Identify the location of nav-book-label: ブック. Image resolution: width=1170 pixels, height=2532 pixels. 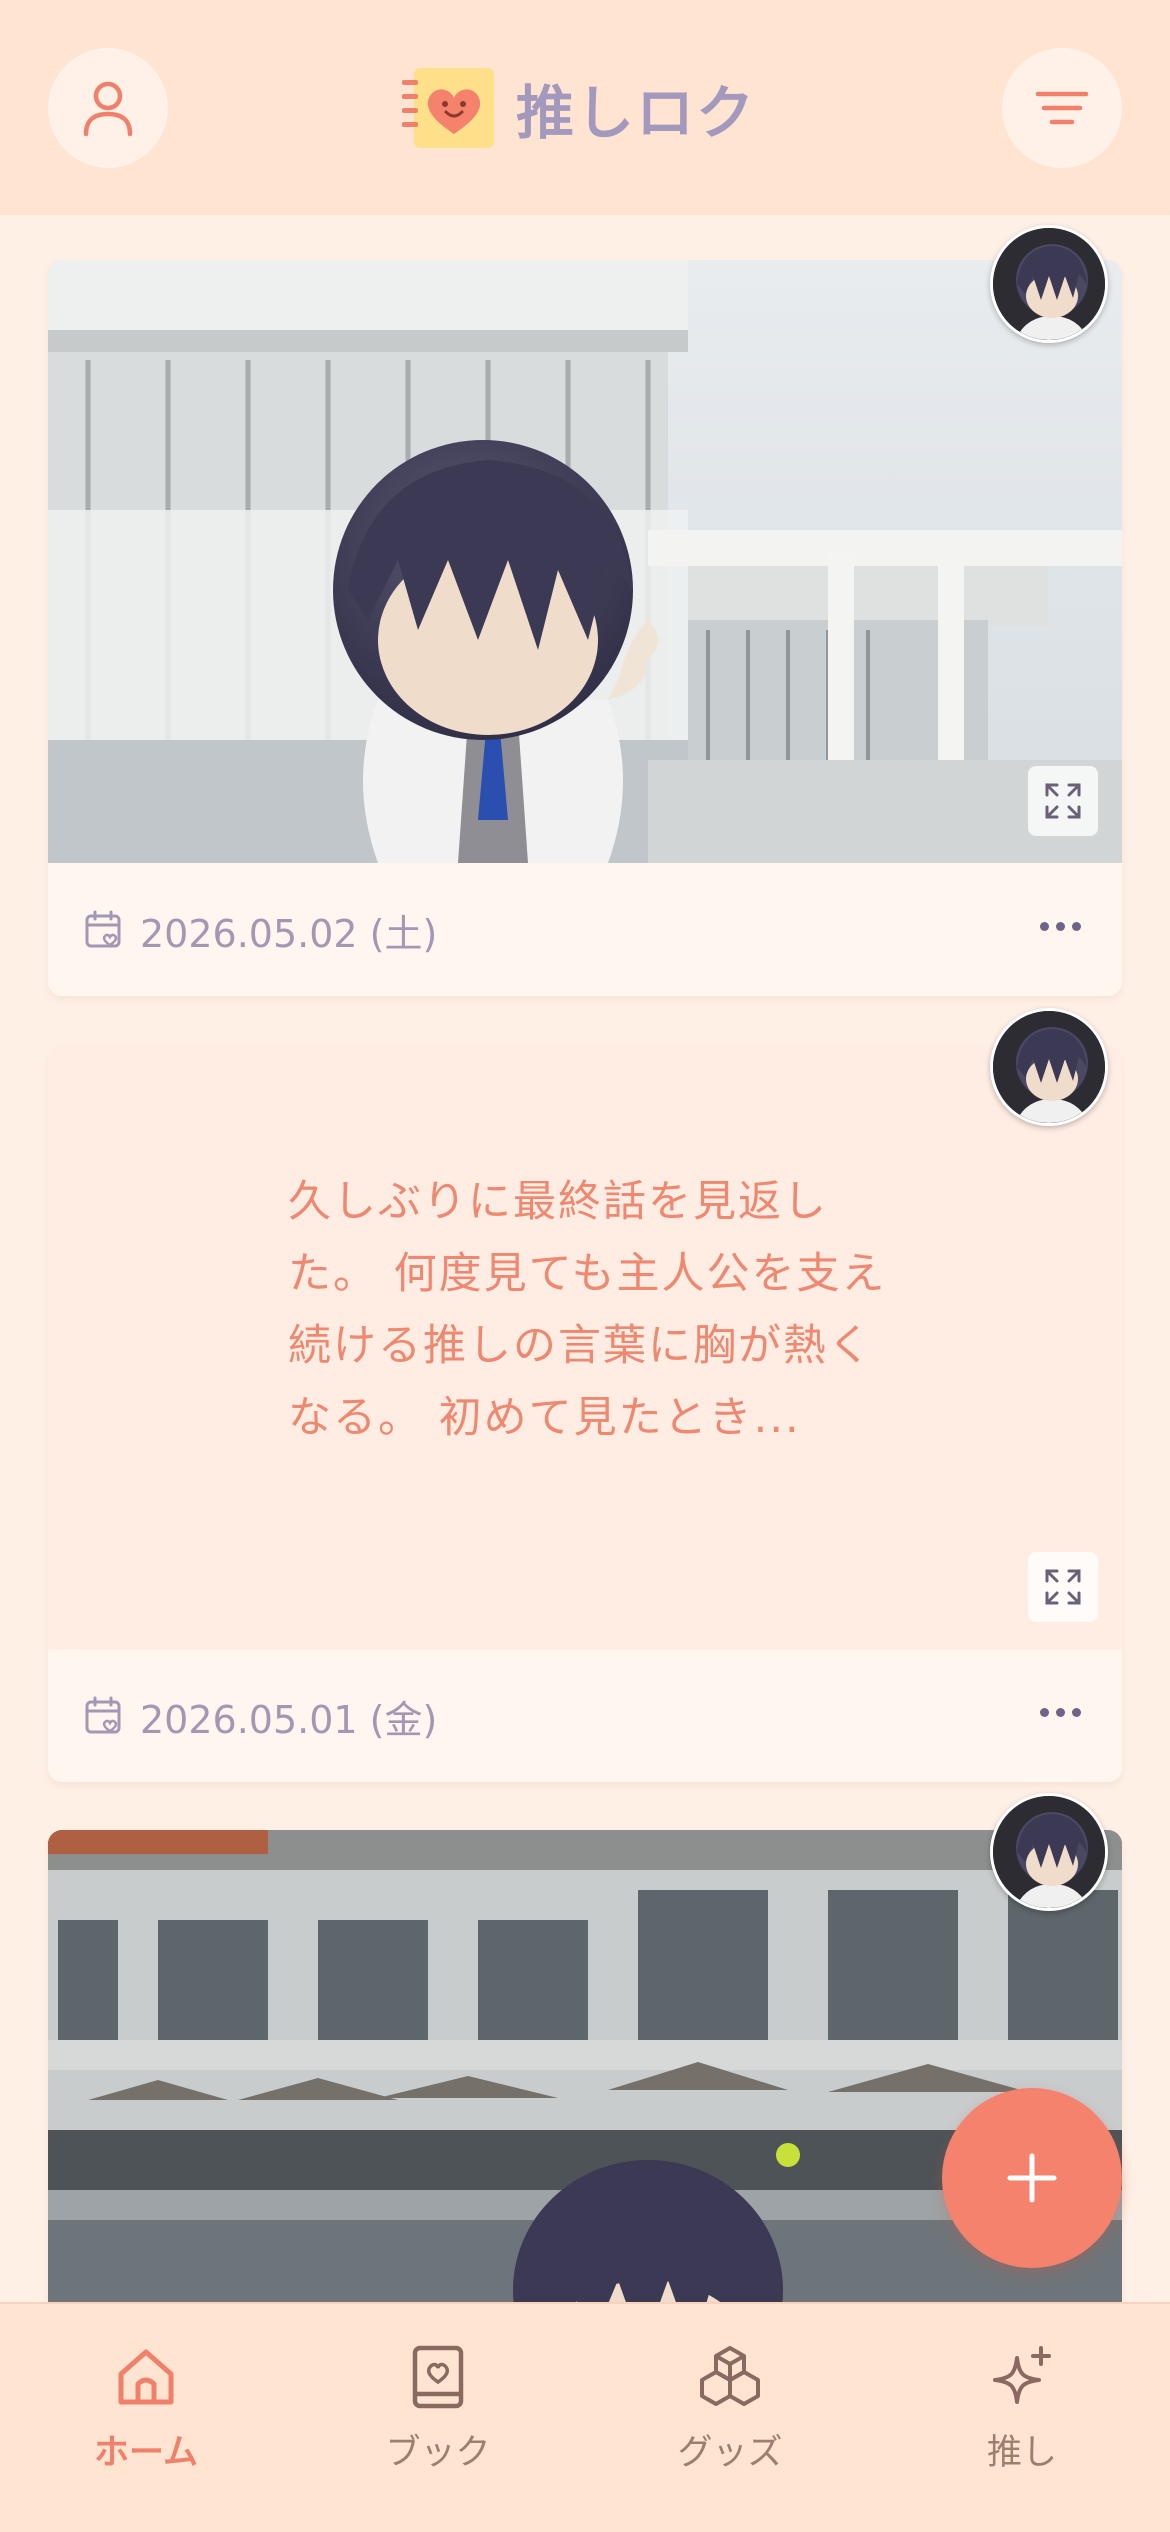
(438, 2453).